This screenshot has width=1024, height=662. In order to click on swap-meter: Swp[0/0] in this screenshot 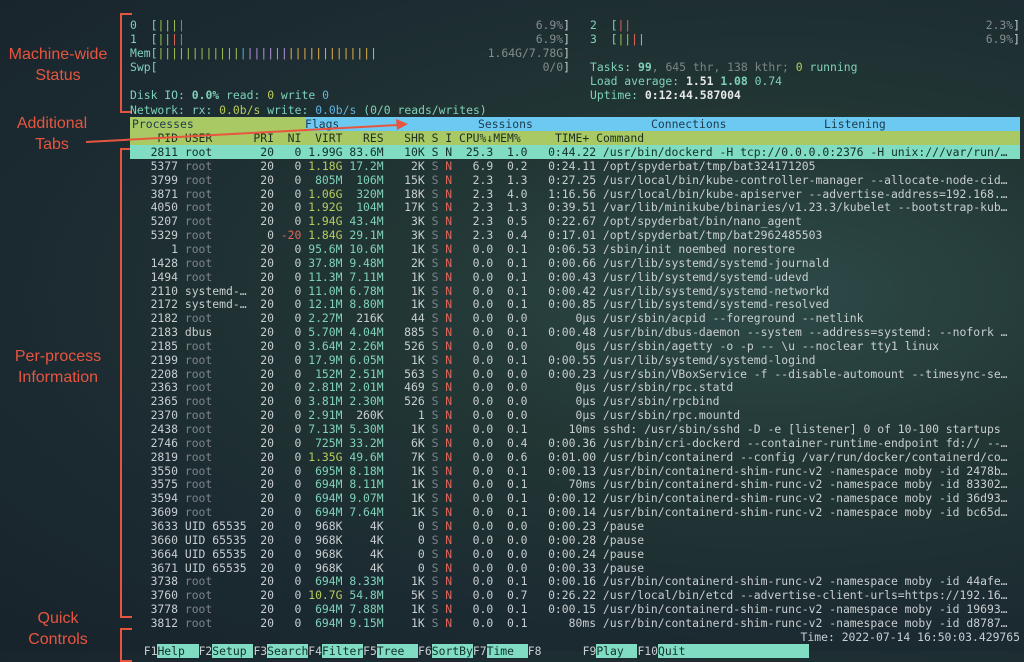, I will do `click(350, 67)`.